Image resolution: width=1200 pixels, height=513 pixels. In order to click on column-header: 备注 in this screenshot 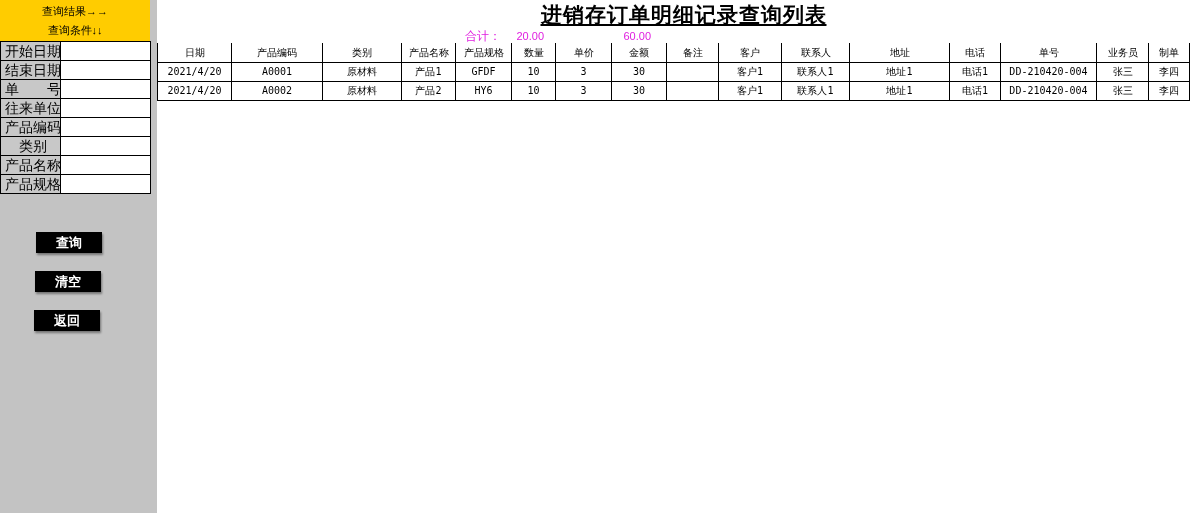, I will do `click(692, 52)`.